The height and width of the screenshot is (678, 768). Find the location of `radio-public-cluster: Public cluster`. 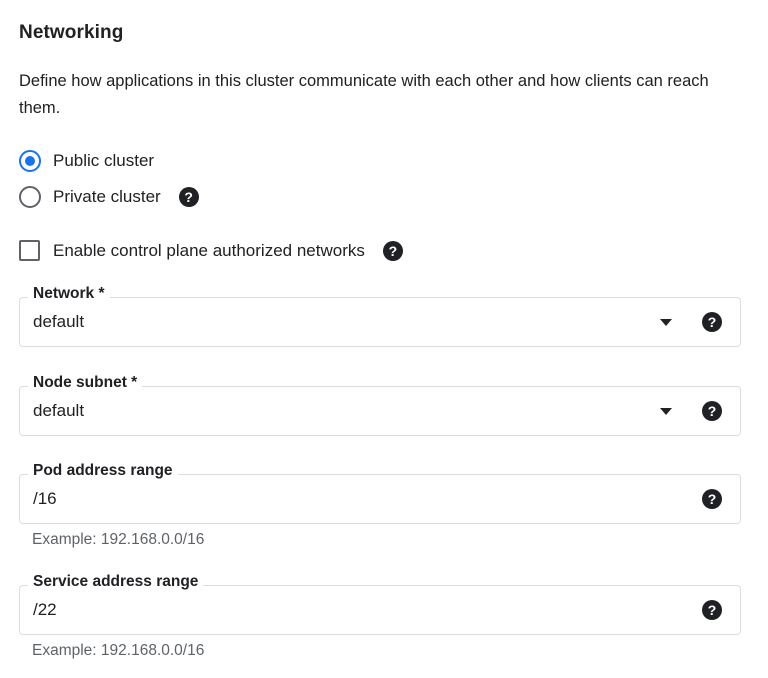

radio-public-cluster: Public cluster is located at coordinates (86, 161).